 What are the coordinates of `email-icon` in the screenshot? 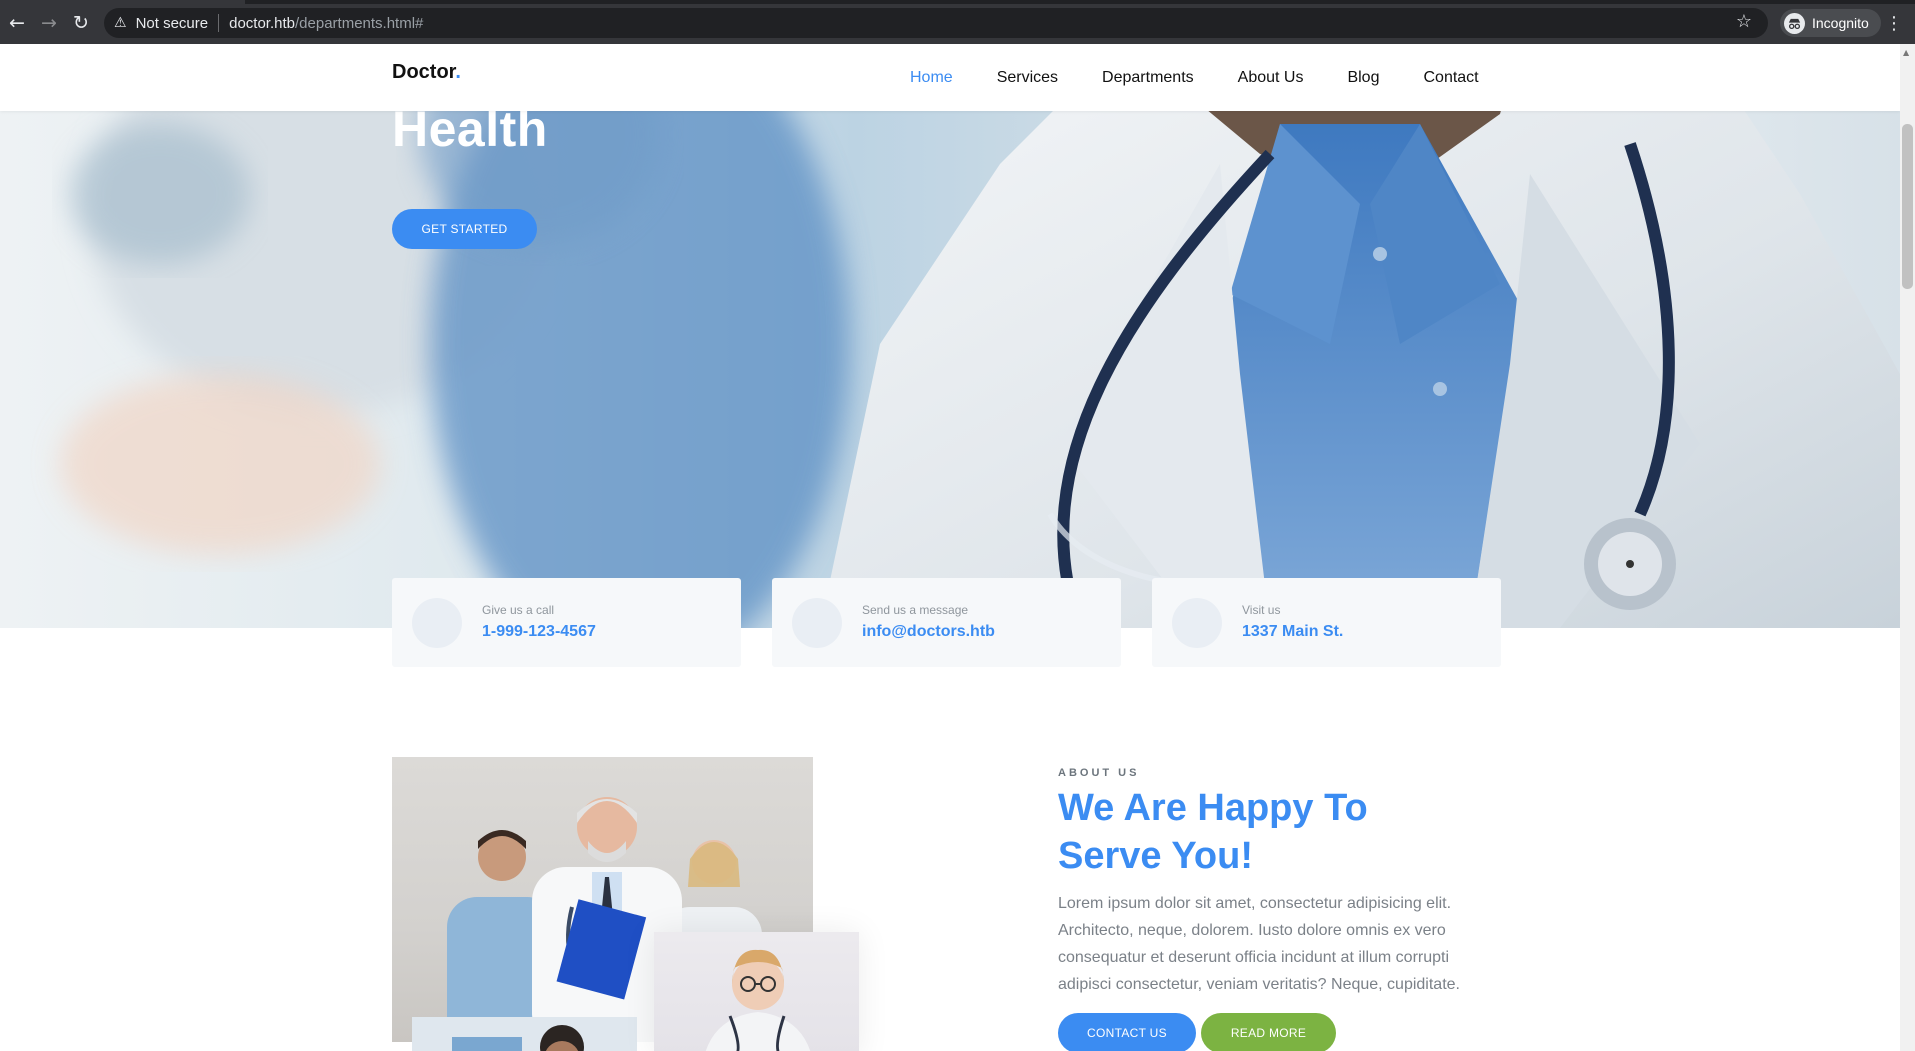 It's located at (817, 623).